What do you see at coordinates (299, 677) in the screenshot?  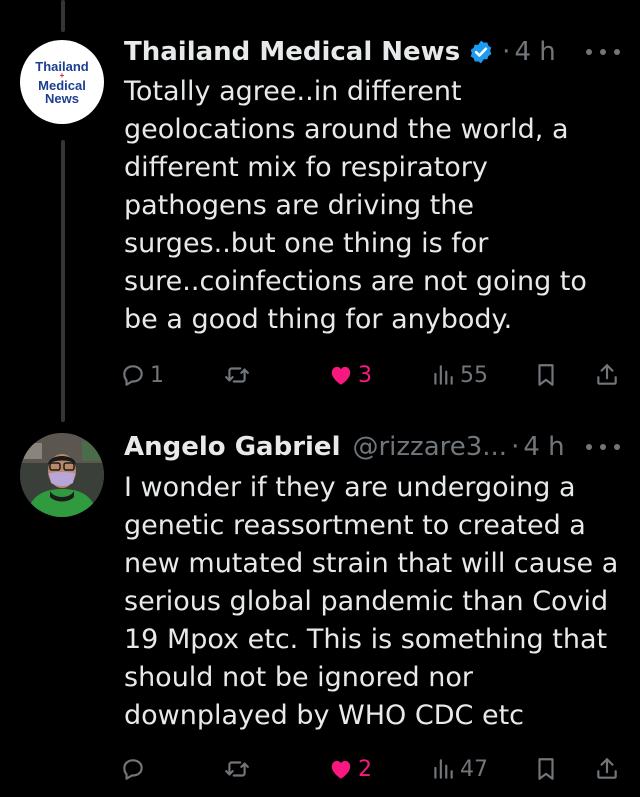 I see `tweet-text-line: should not be ignored nor` at bounding box center [299, 677].